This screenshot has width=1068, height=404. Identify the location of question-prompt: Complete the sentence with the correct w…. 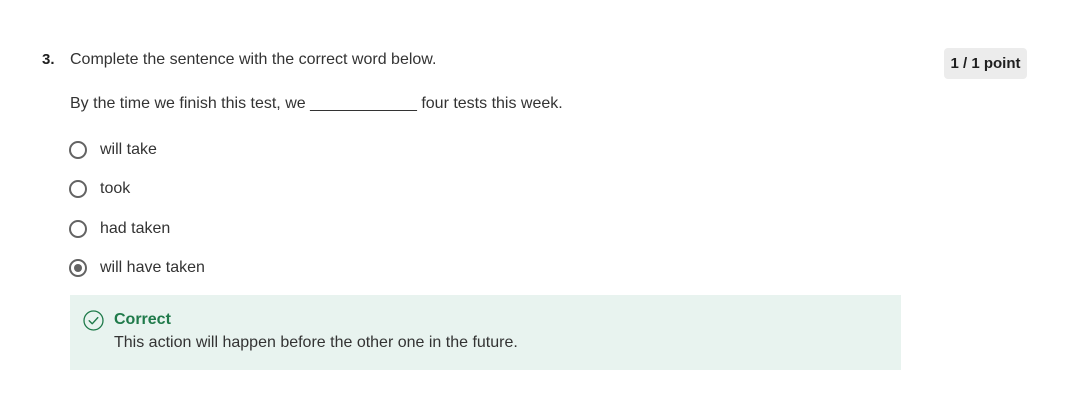
(253, 59).